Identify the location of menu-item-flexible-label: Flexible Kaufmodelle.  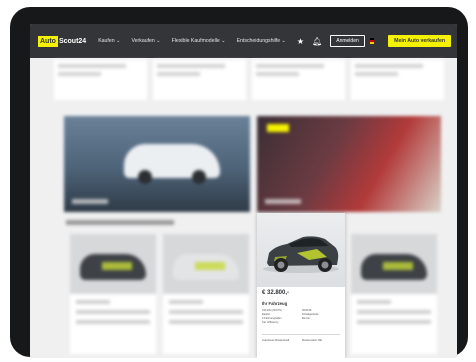
(195, 41).